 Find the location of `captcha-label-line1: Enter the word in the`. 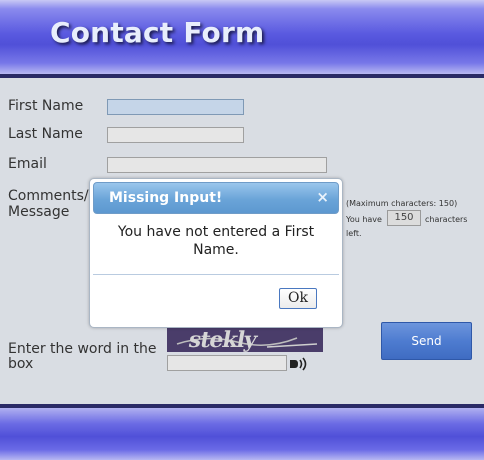

captcha-label-line1: Enter the word in the is located at coordinates (82, 349).